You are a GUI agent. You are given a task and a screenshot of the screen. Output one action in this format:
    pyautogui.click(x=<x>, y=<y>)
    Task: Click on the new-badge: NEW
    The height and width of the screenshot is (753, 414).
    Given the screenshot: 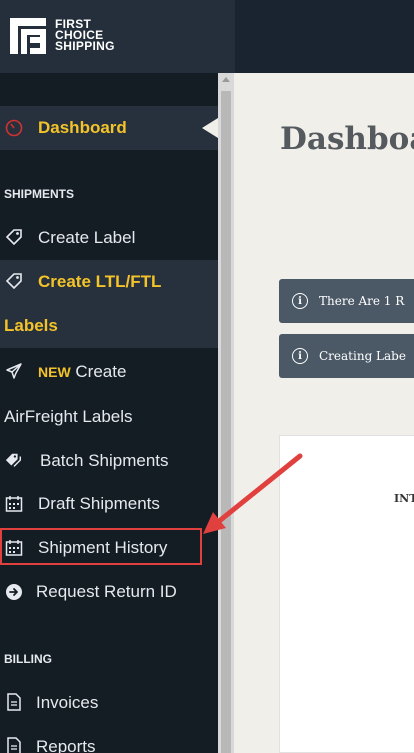 What is the action you would take?
    pyautogui.click(x=54, y=372)
    